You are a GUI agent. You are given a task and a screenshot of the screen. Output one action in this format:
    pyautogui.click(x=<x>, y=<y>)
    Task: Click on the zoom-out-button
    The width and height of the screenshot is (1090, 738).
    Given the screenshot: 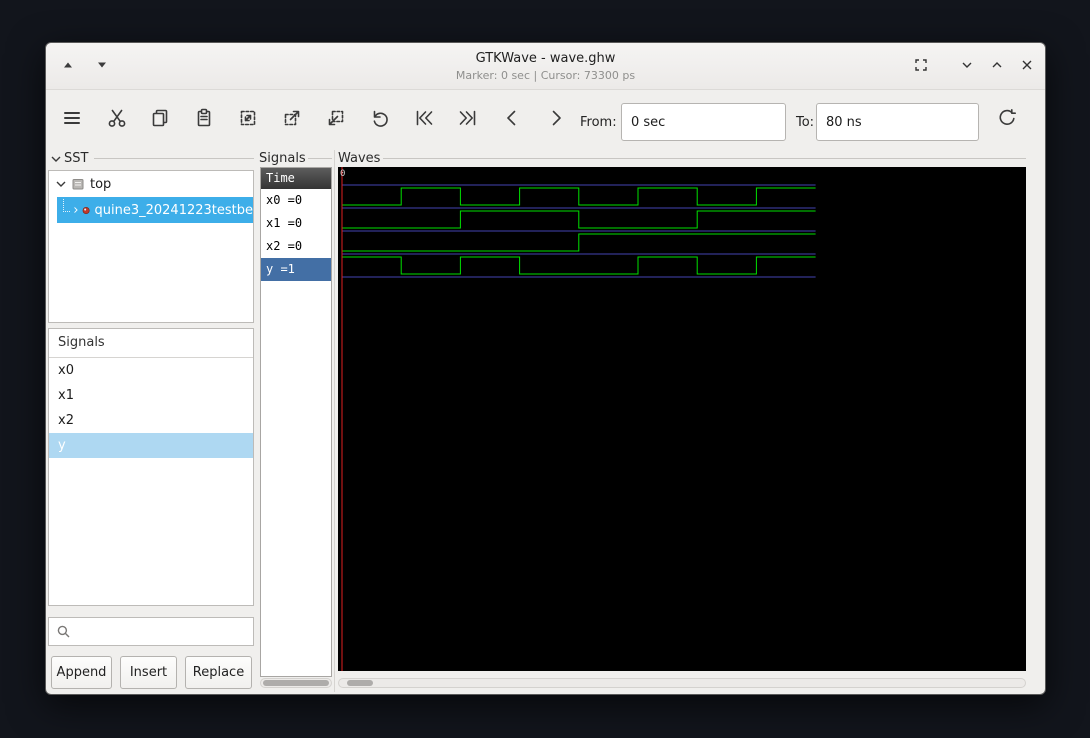 What is the action you would take?
    pyautogui.click(x=336, y=118)
    